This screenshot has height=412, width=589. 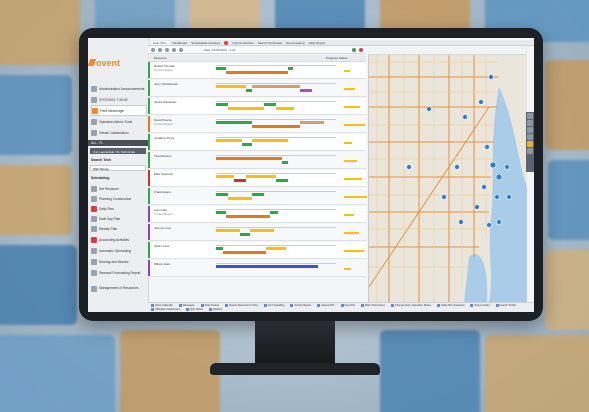 What do you see at coordinates (180, 43) in the screenshot?
I see `tab-dashboard: Dashboard` at bounding box center [180, 43].